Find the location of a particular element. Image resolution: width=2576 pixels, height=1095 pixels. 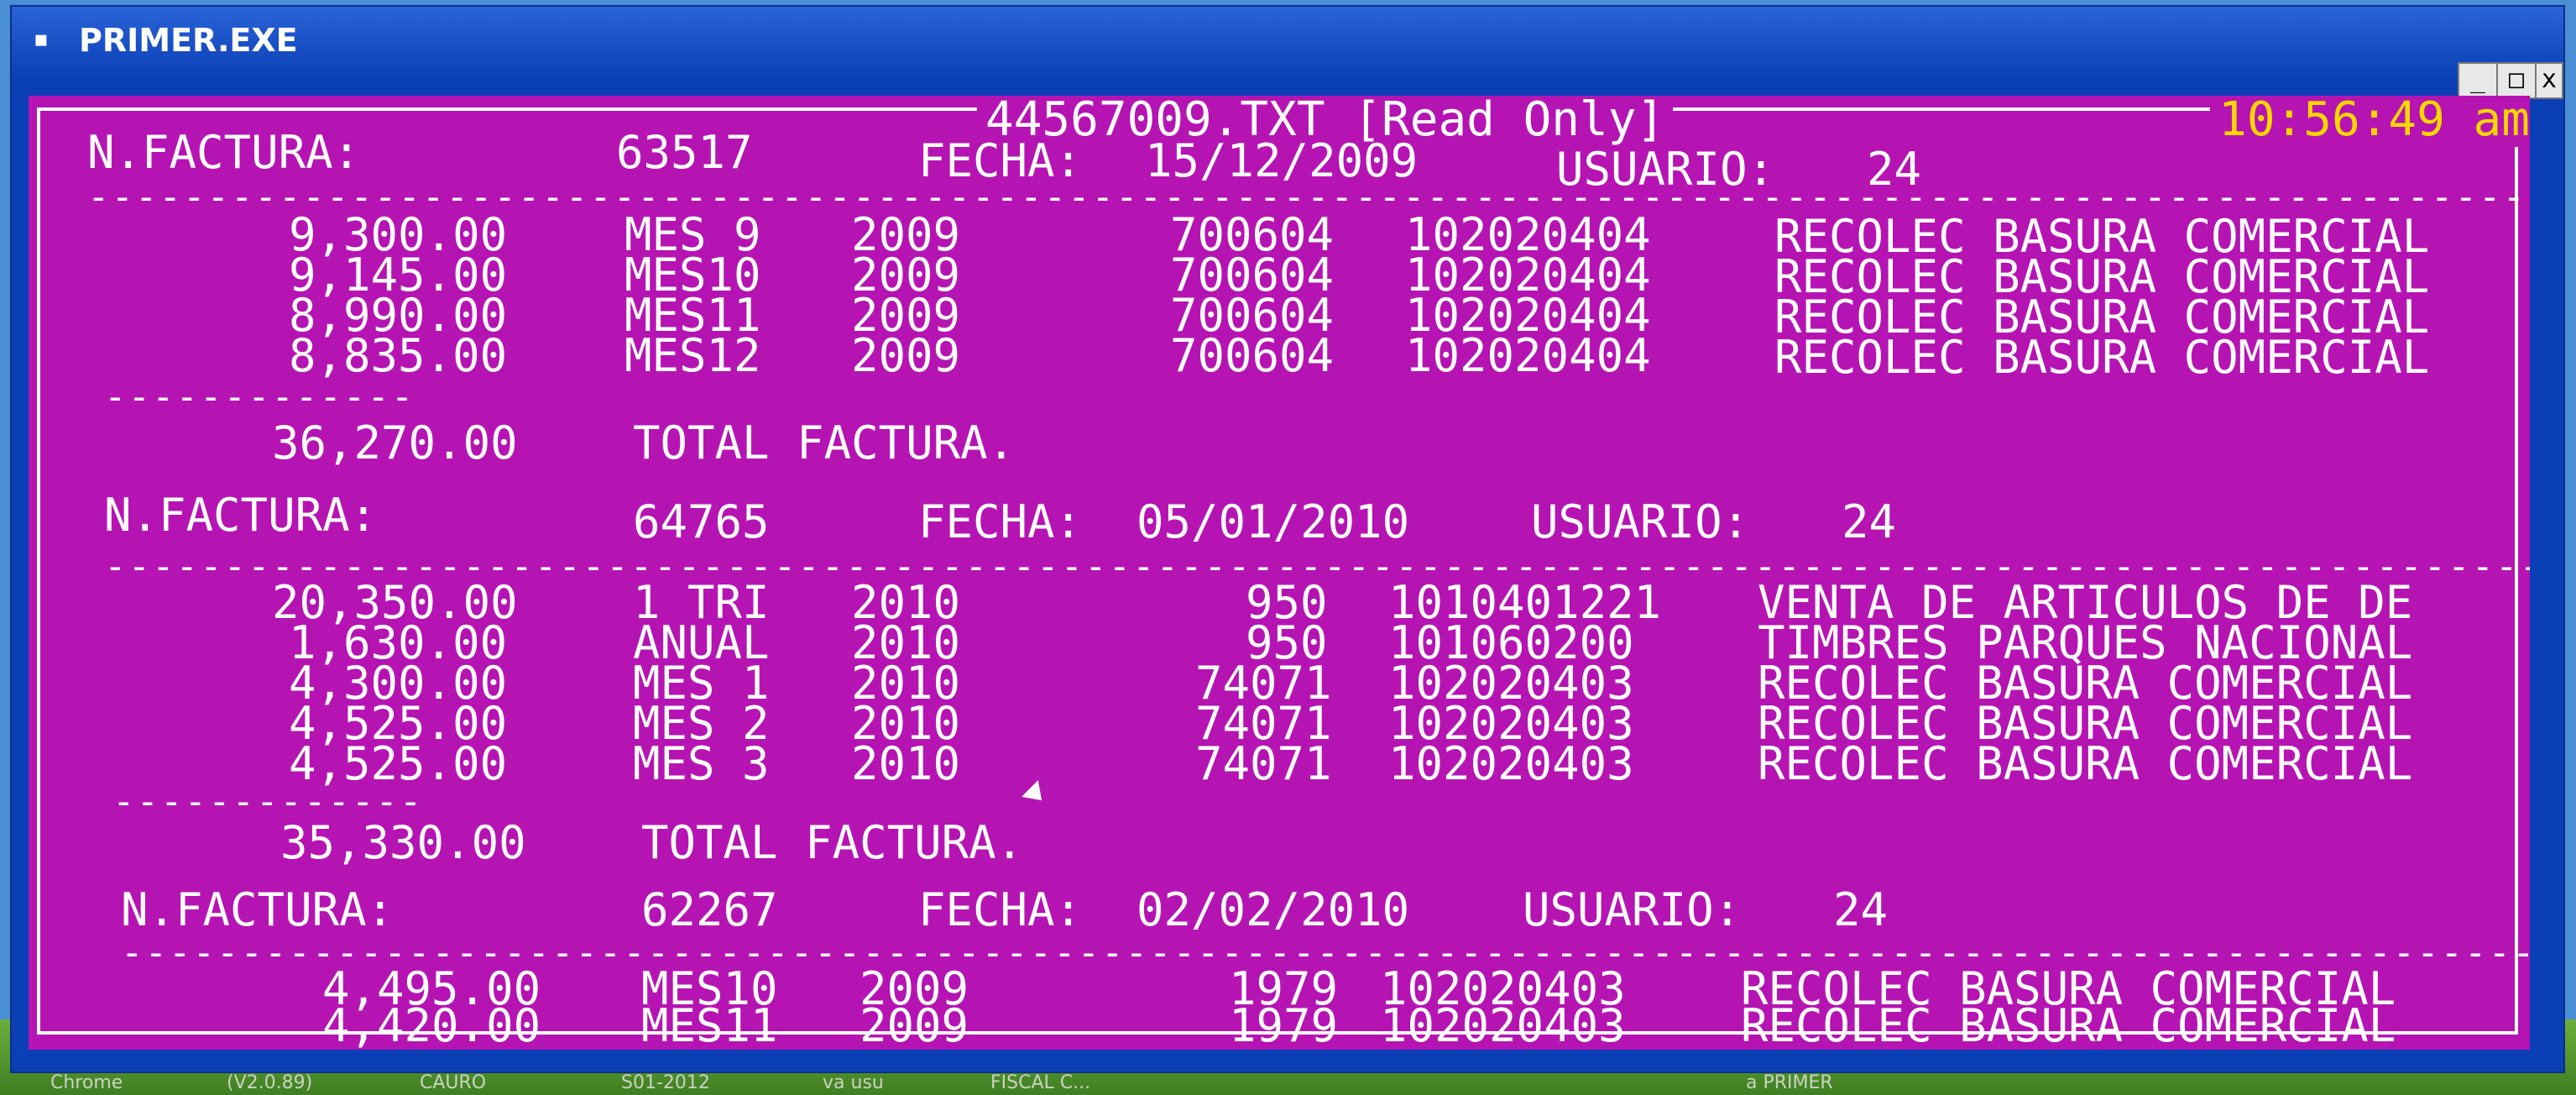

invoice-number: 64765 is located at coordinates (701, 521).